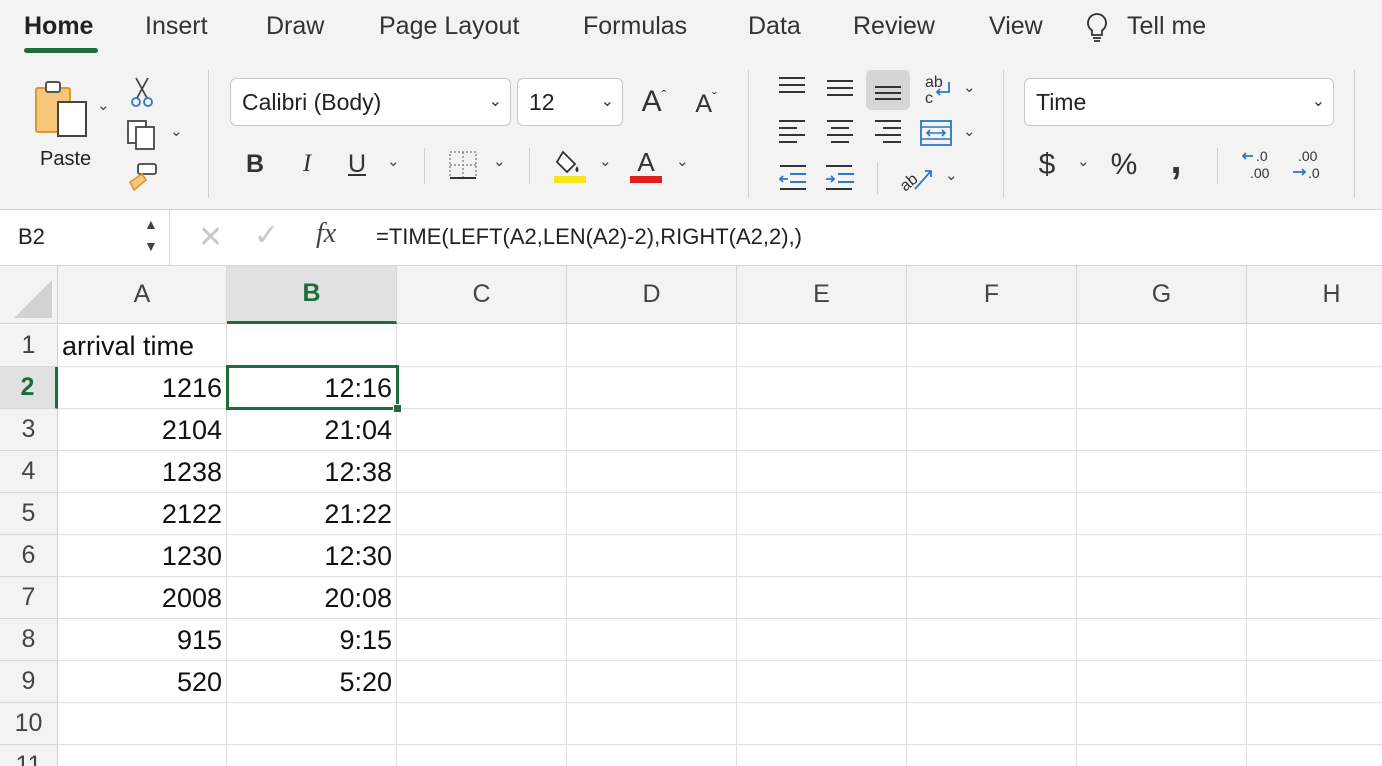  Describe the element at coordinates (822, 724) in the screenshot. I see `cell-e10` at that location.